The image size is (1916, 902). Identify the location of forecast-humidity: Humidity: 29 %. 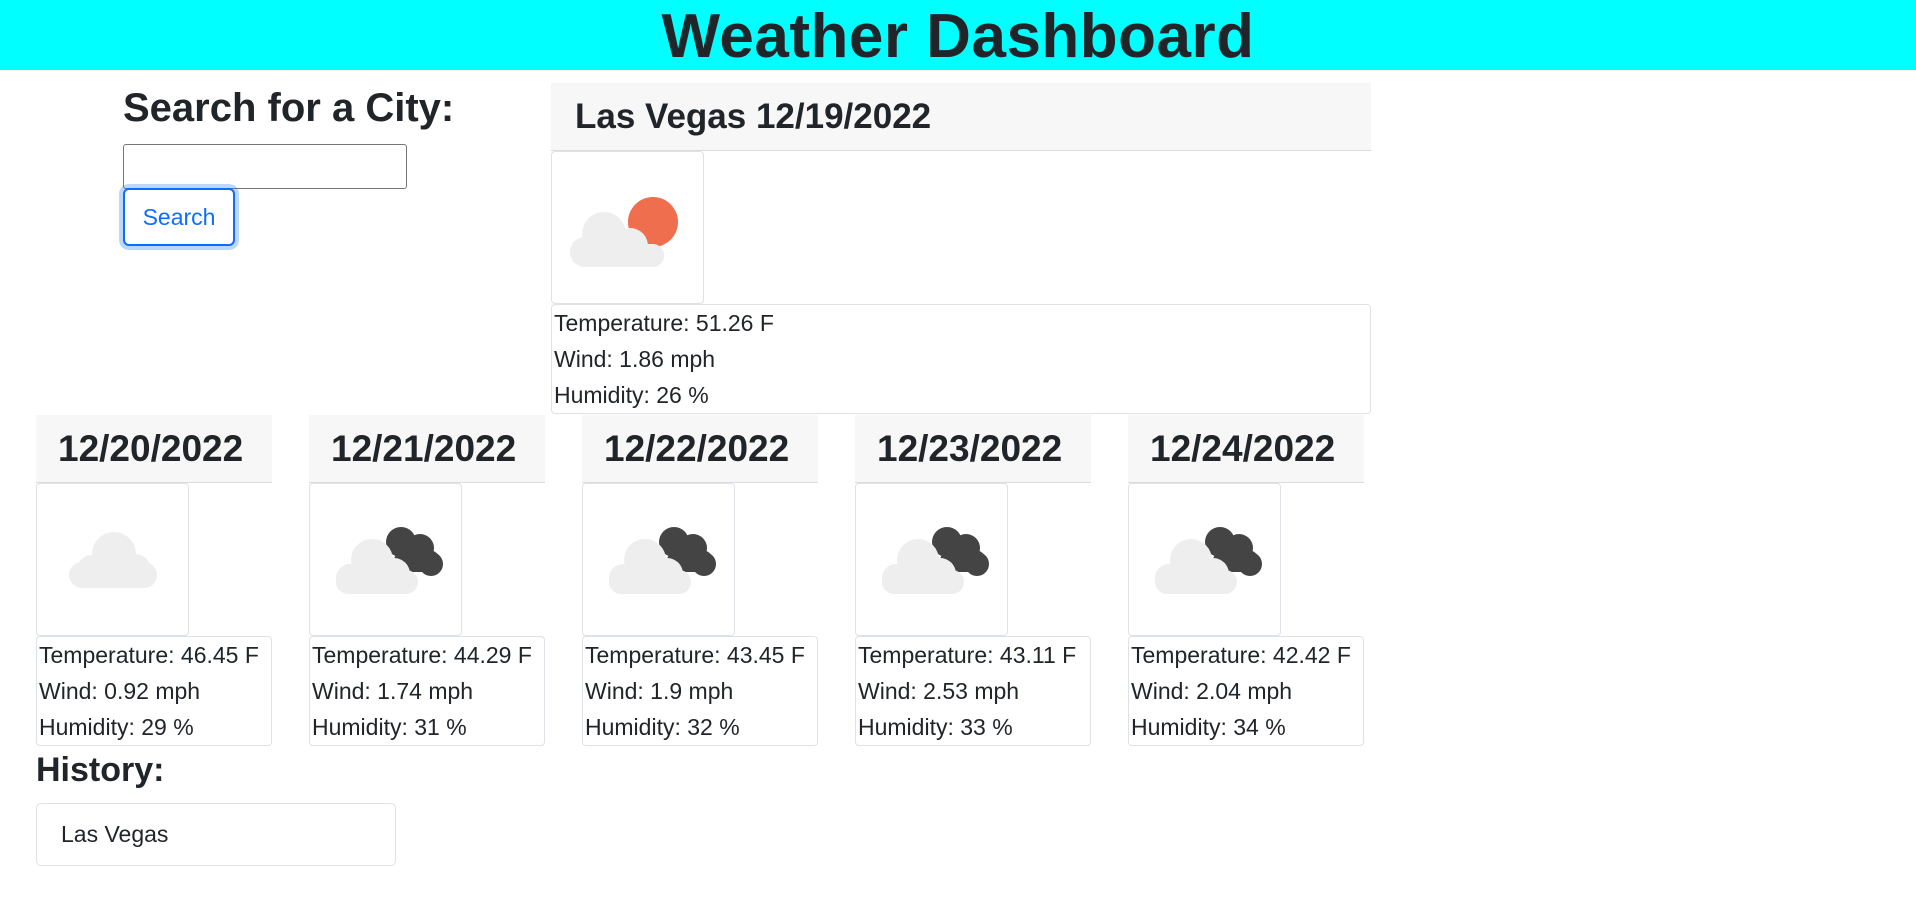
(116, 727).